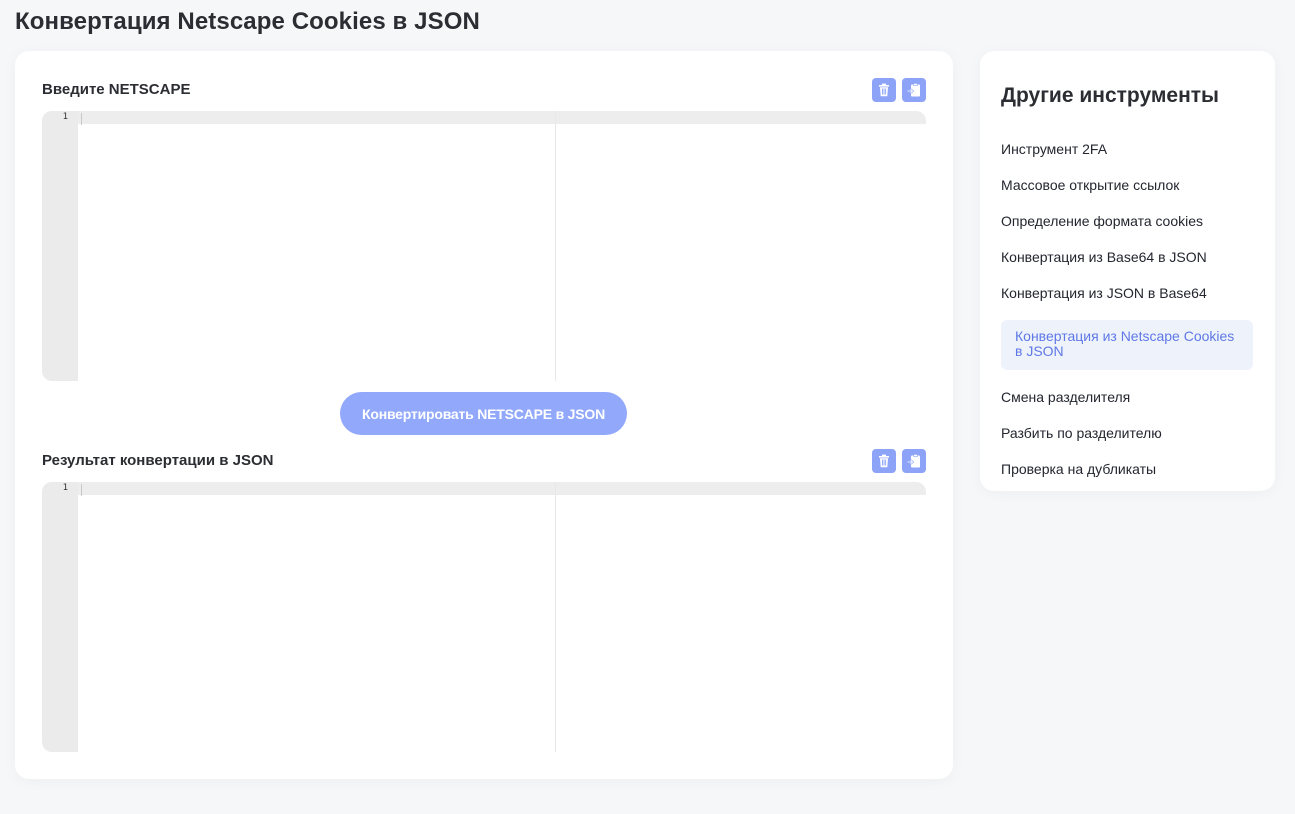 This screenshot has height=814, width=1295. I want to click on tool-link-mass-open-links: Массовое открытие ссылок, so click(1127, 194).